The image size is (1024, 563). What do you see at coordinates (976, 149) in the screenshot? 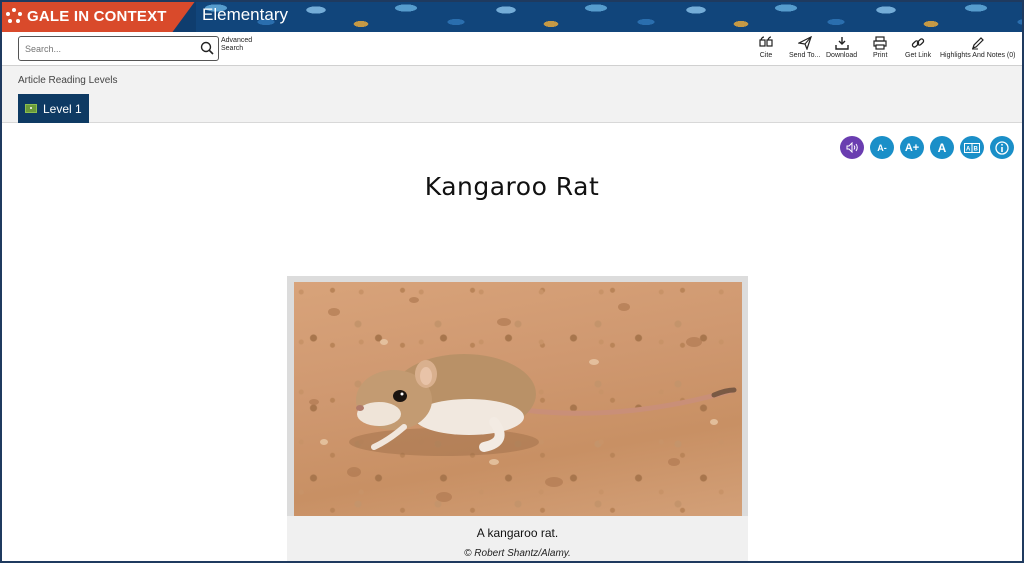
I see `svg-text: B` at bounding box center [976, 149].